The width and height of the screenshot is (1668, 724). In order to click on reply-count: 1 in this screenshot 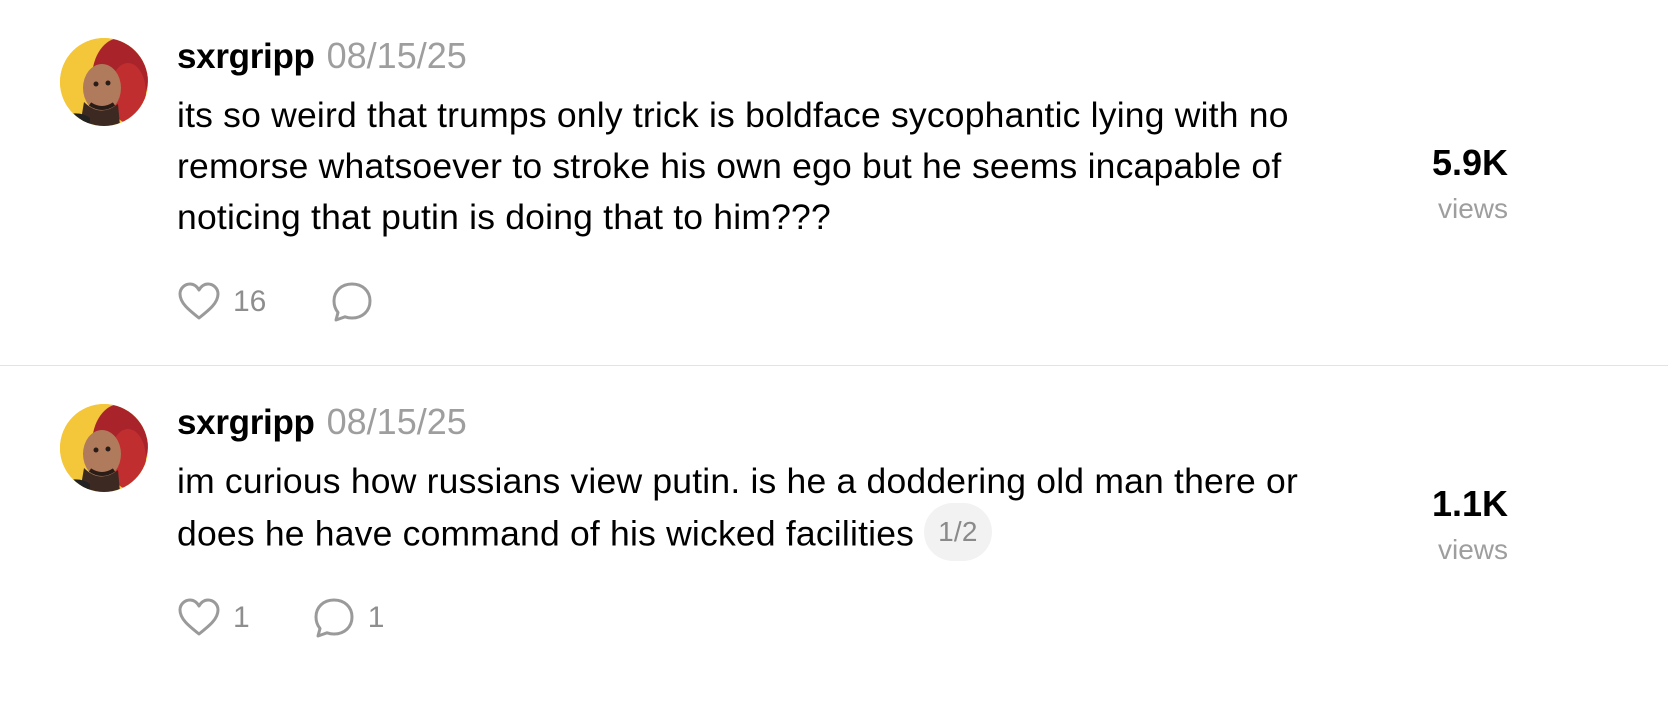, I will do `click(376, 617)`.